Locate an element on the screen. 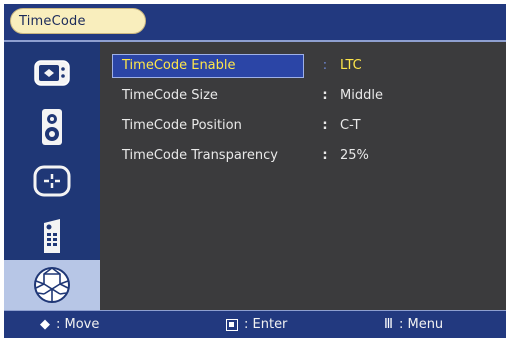  speaker-audio-icon is located at coordinates (52, 127).